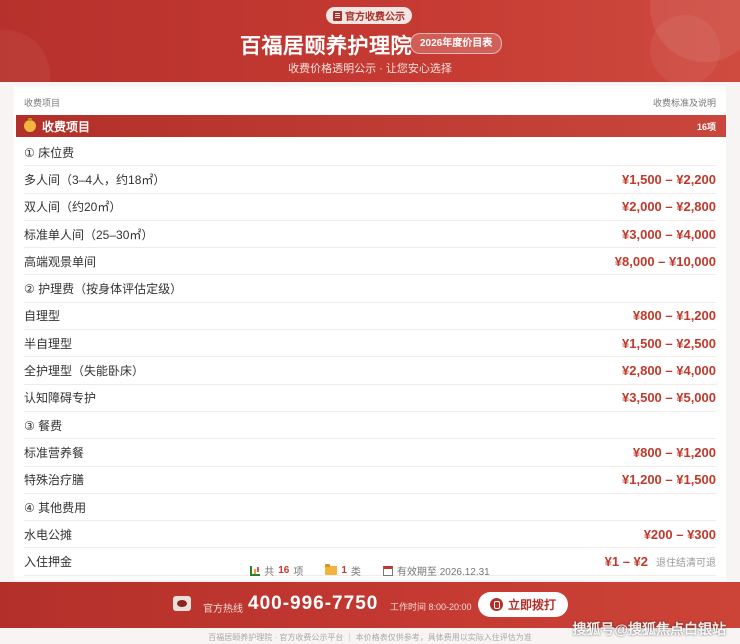 The height and width of the screenshot is (644, 740). What do you see at coordinates (89, 234) in the screenshot?
I see `row-item-name: 标准单人间（25–30㎡）` at bounding box center [89, 234].